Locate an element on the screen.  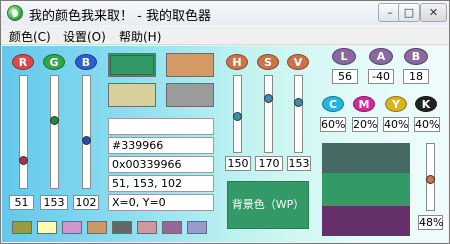
a-value: -40 is located at coordinates (381, 76).